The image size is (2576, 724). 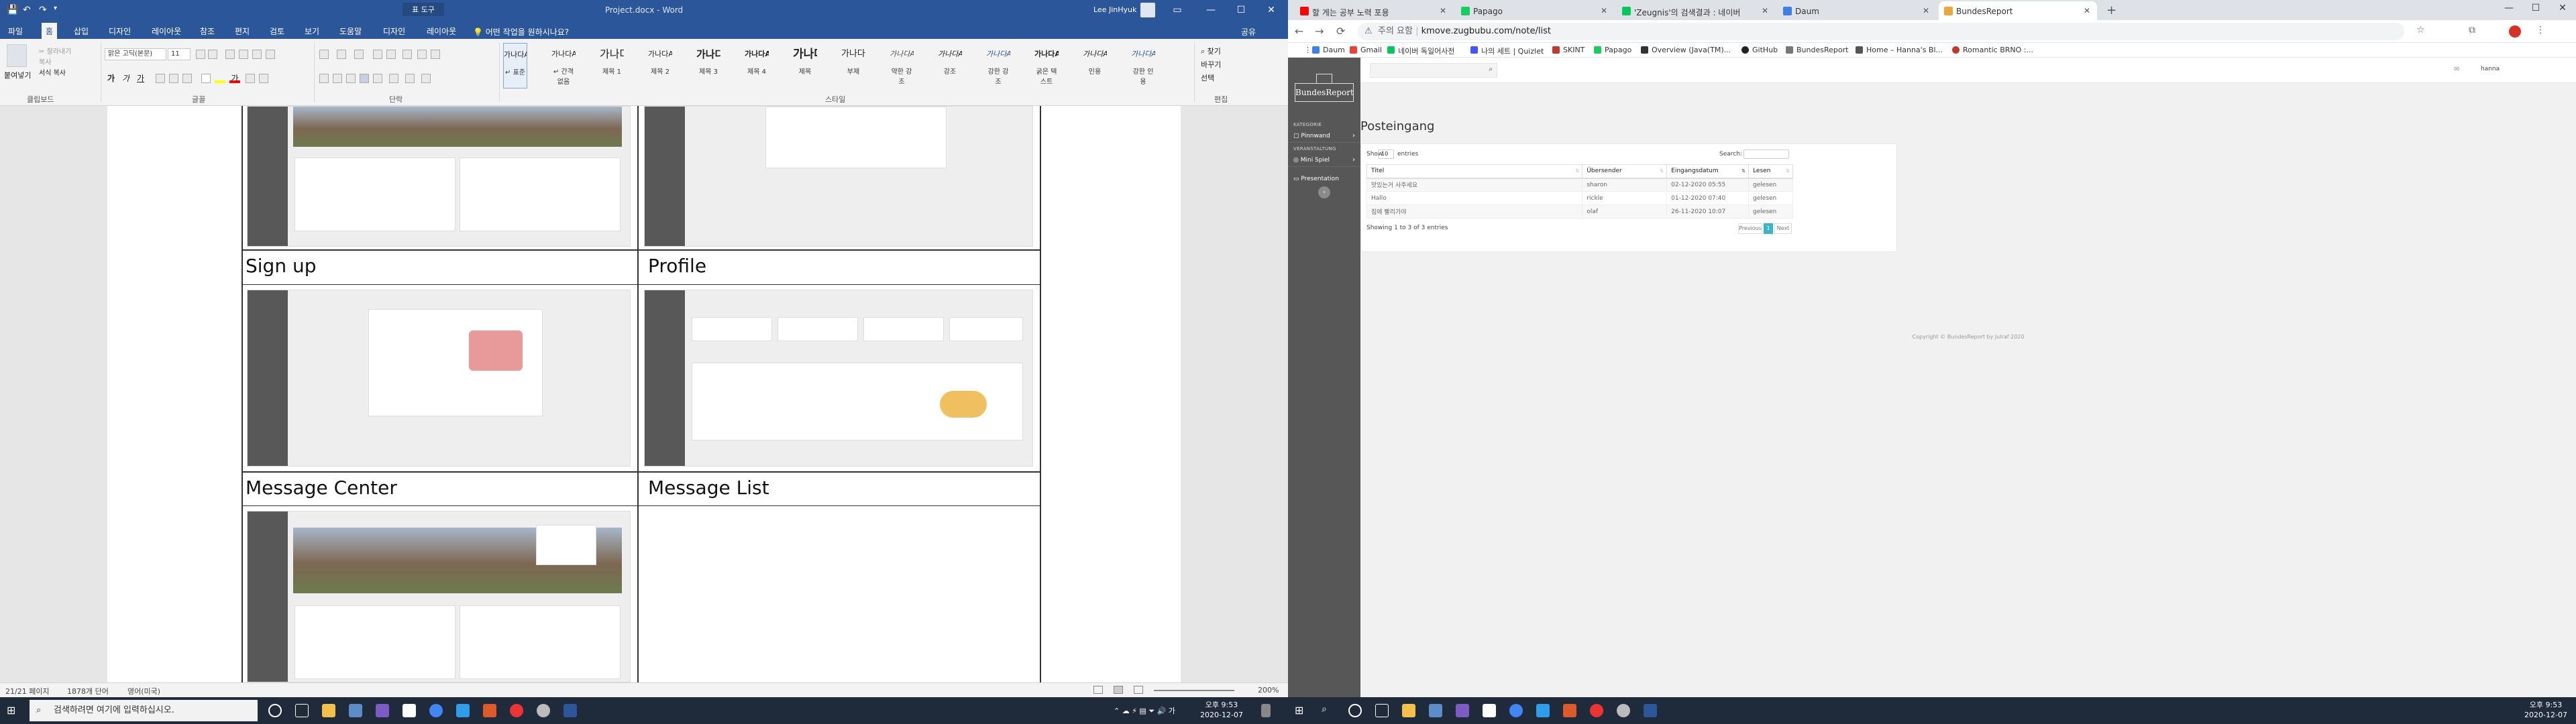 I want to click on increase-indent-icon, so click(x=391, y=55).